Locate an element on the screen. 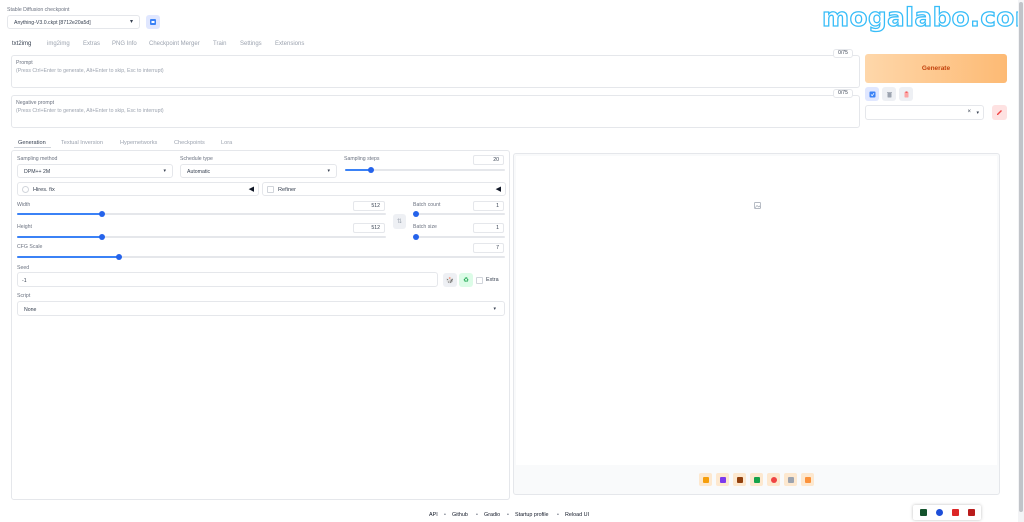 Image resolution: width=1024 pixels, height=522 pixels. clipboard-button is located at coordinates (906, 94).